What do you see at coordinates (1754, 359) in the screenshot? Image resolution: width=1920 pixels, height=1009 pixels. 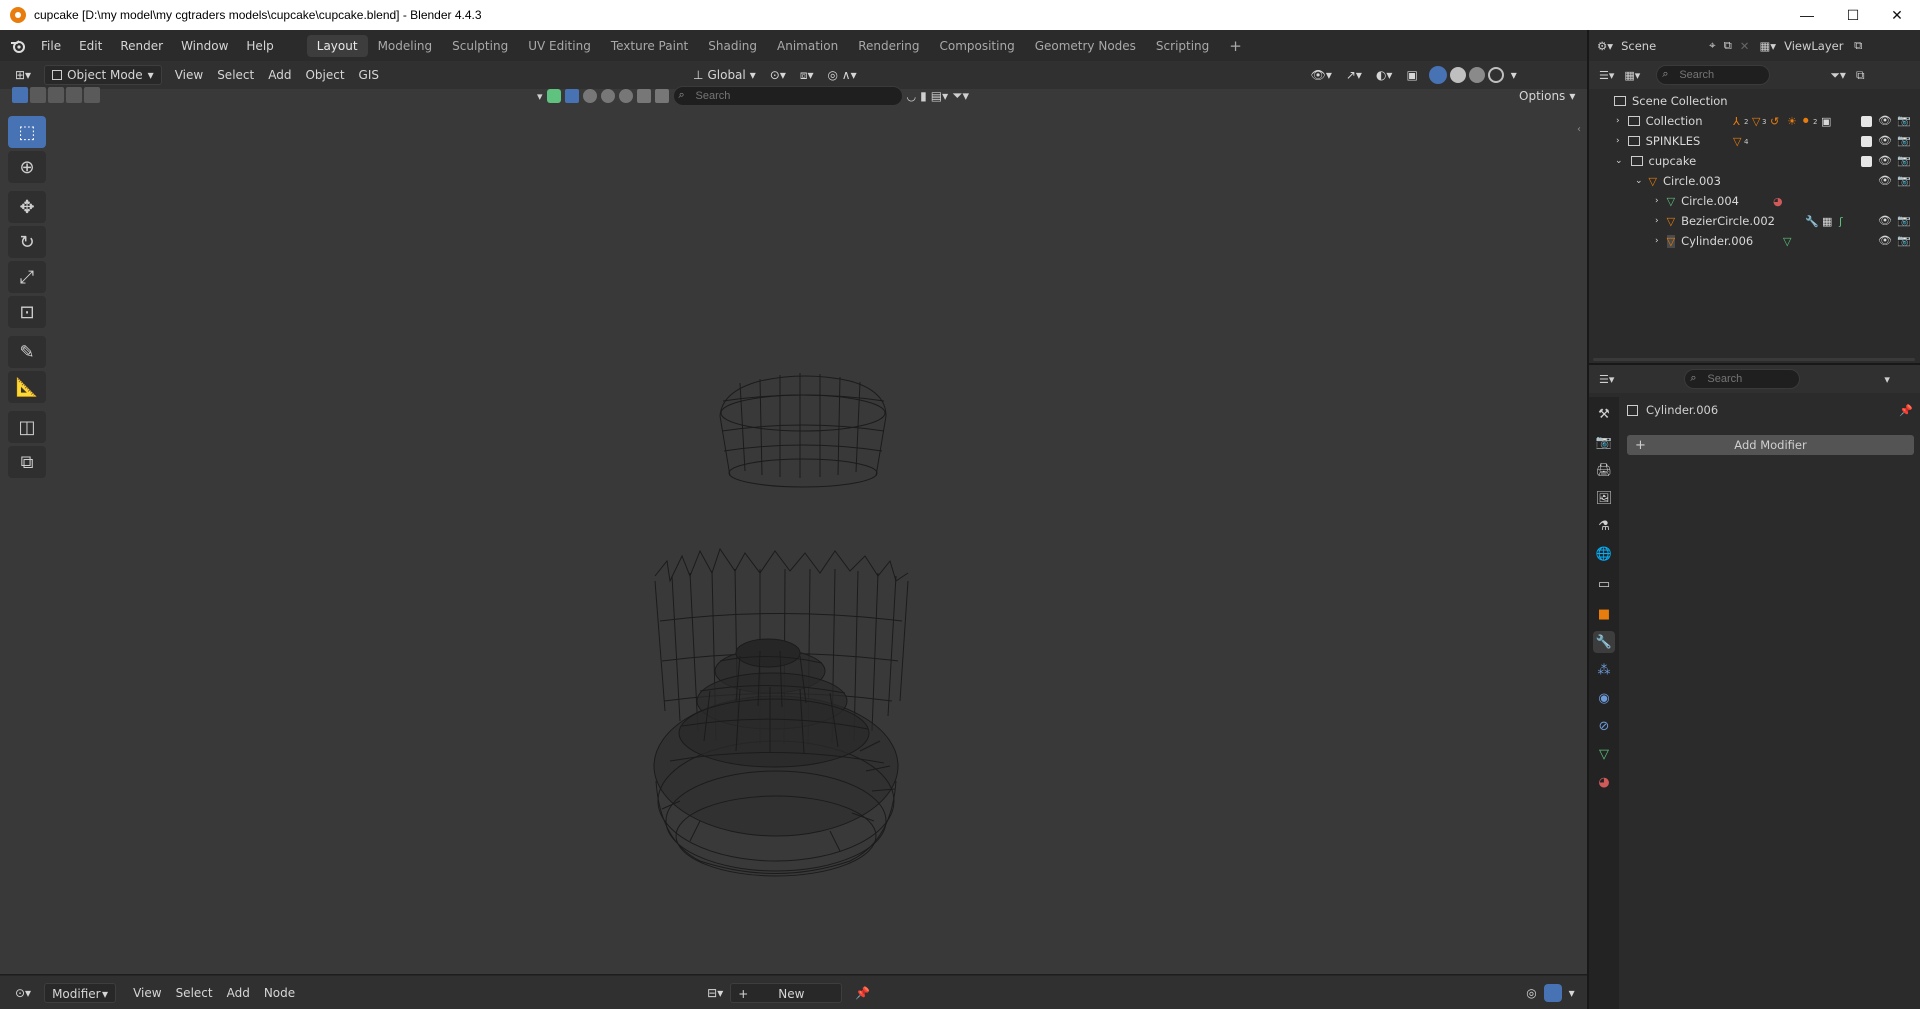 I see `outliner-scrollbar` at bounding box center [1754, 359].